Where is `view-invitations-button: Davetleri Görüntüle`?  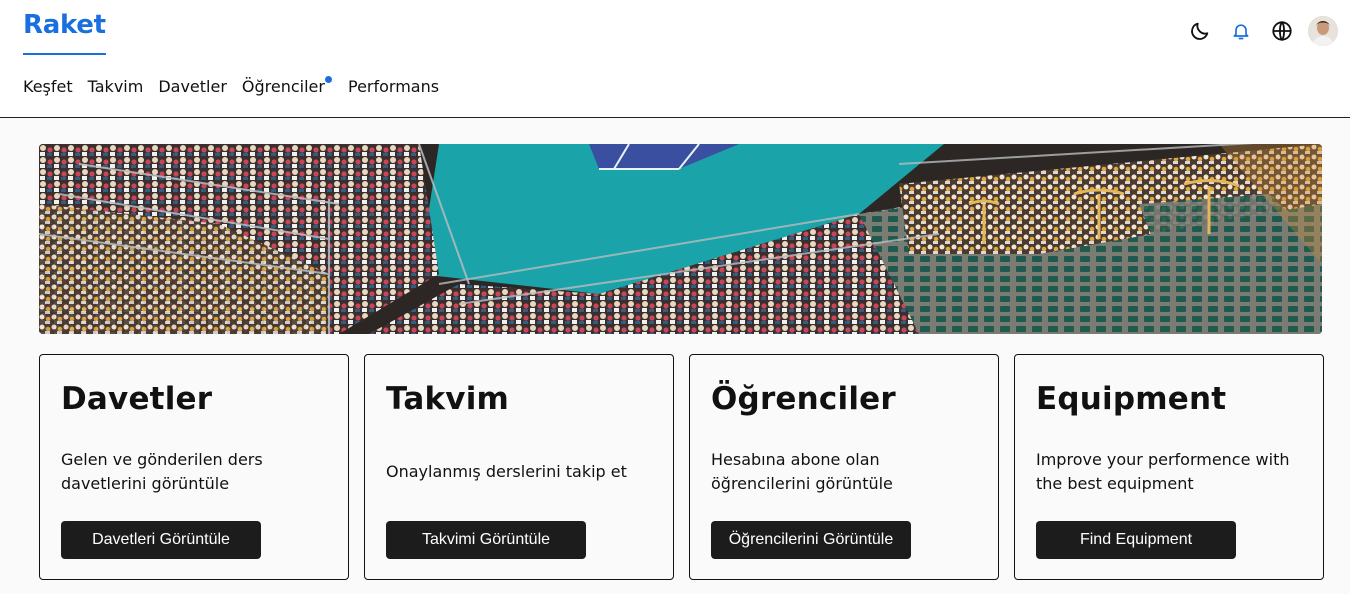 view-invitations-button: Davetleri Görüntüle is located at coordinates (161, 540).